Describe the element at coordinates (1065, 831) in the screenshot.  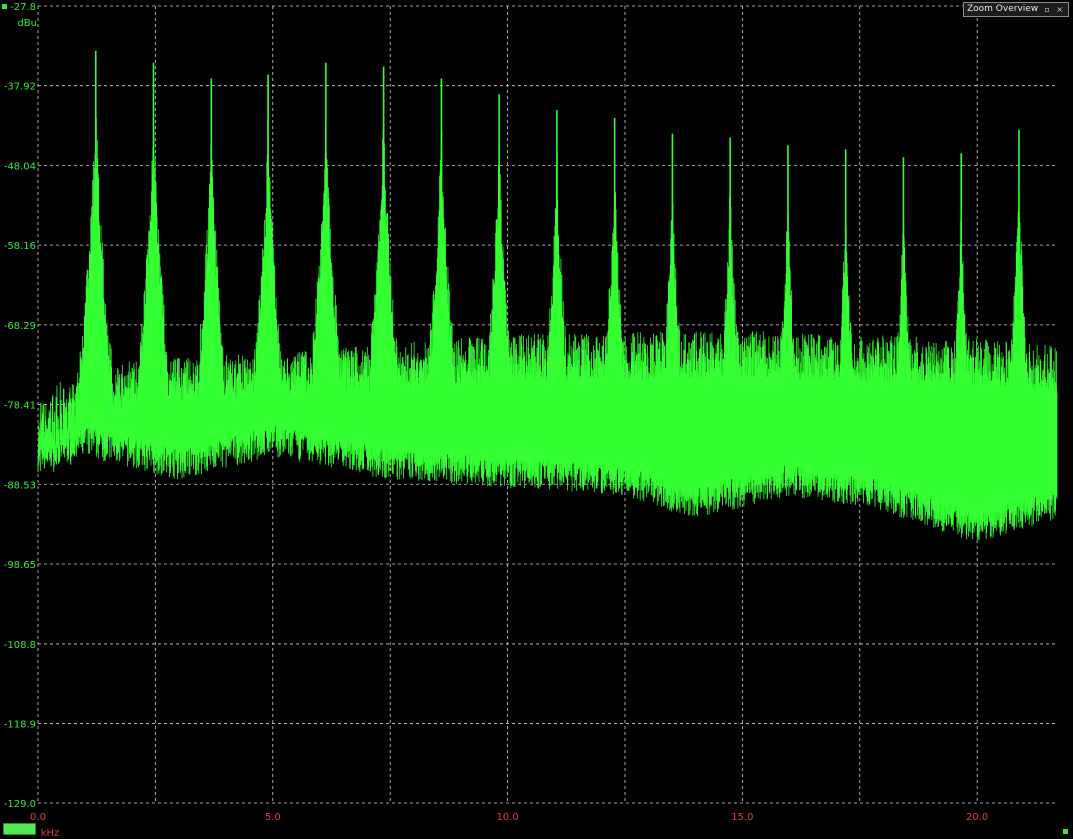
I see `resize-handle-icon` at that location.